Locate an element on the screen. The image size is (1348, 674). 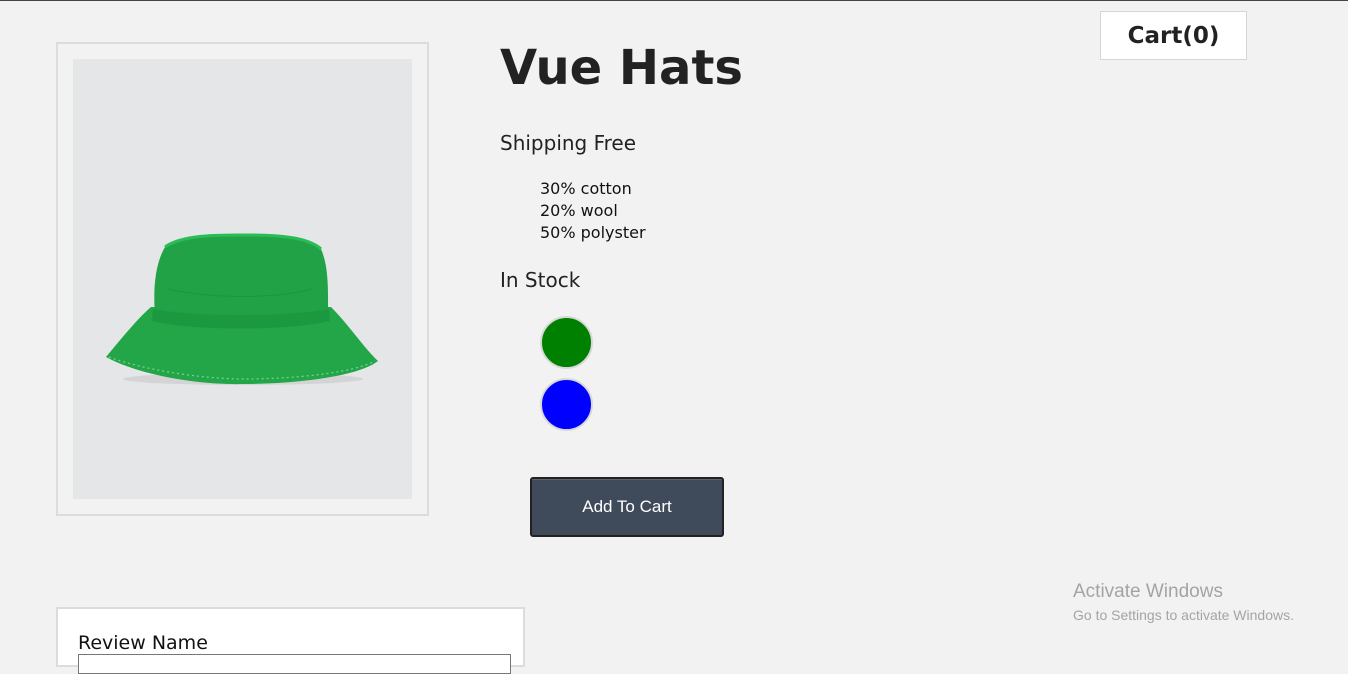
review-name-input is located at coordinates (294, 664).